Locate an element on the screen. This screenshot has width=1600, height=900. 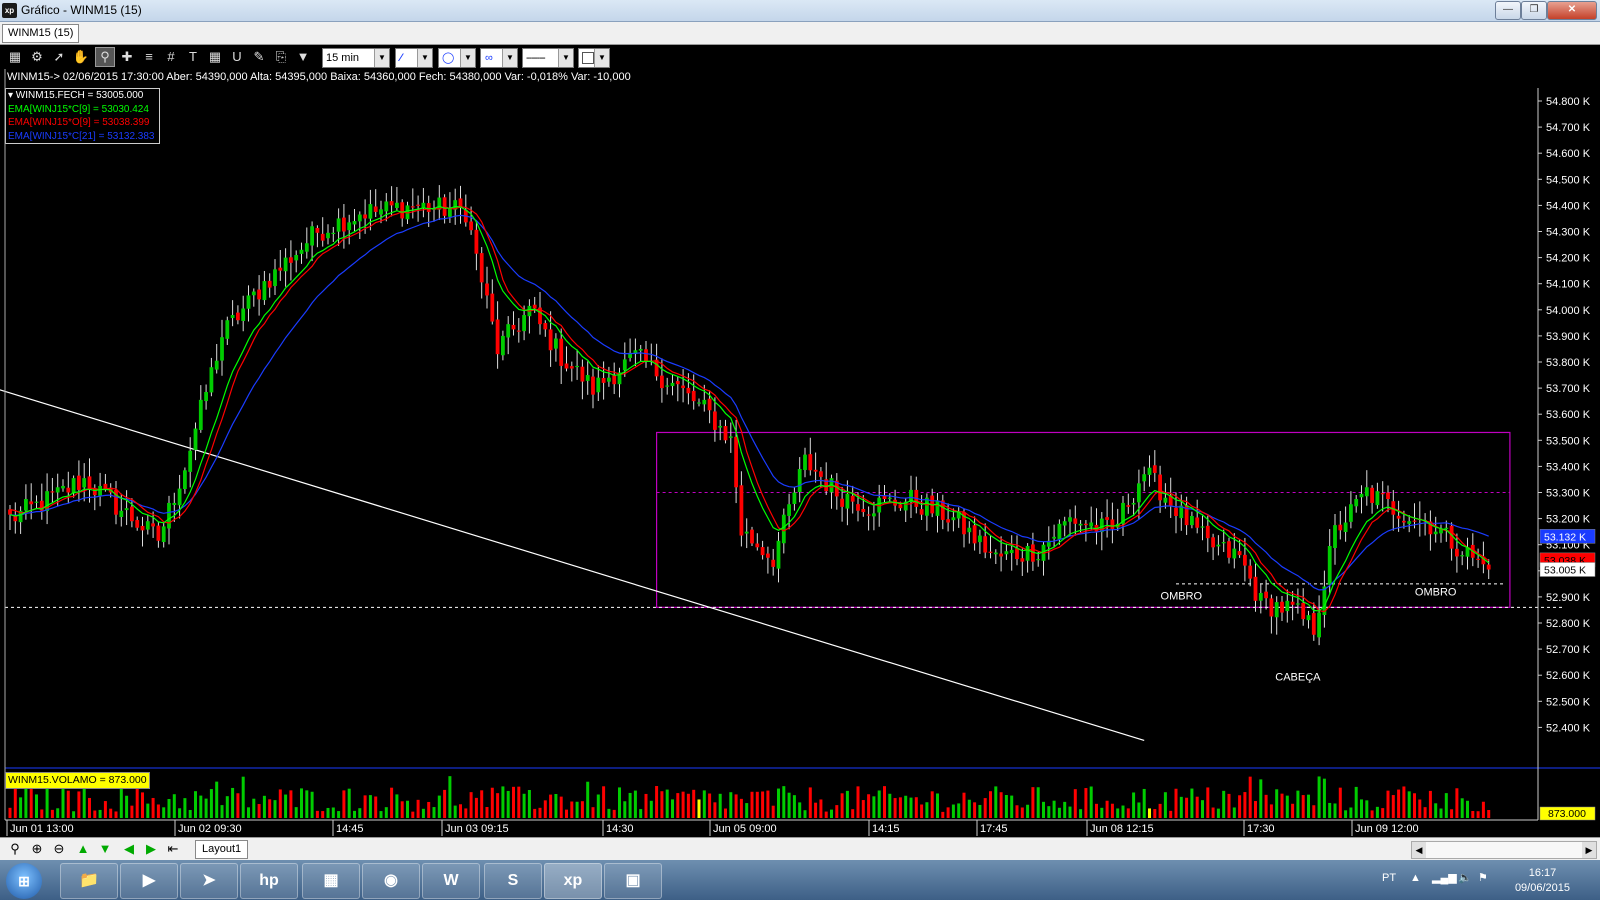
speaker-icon: 🔈 is located at coordinates (1465, 877).